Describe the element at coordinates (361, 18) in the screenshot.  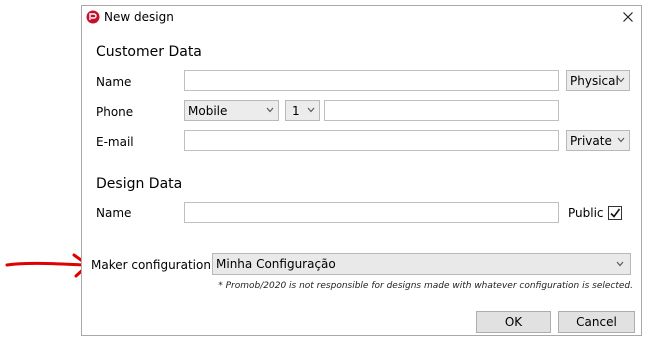
I see `title-bar: New design` at that location.